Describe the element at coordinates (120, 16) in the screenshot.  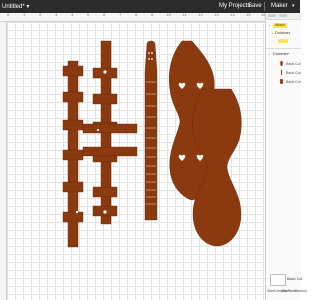
I see `ruler-tick: 7` at that location.